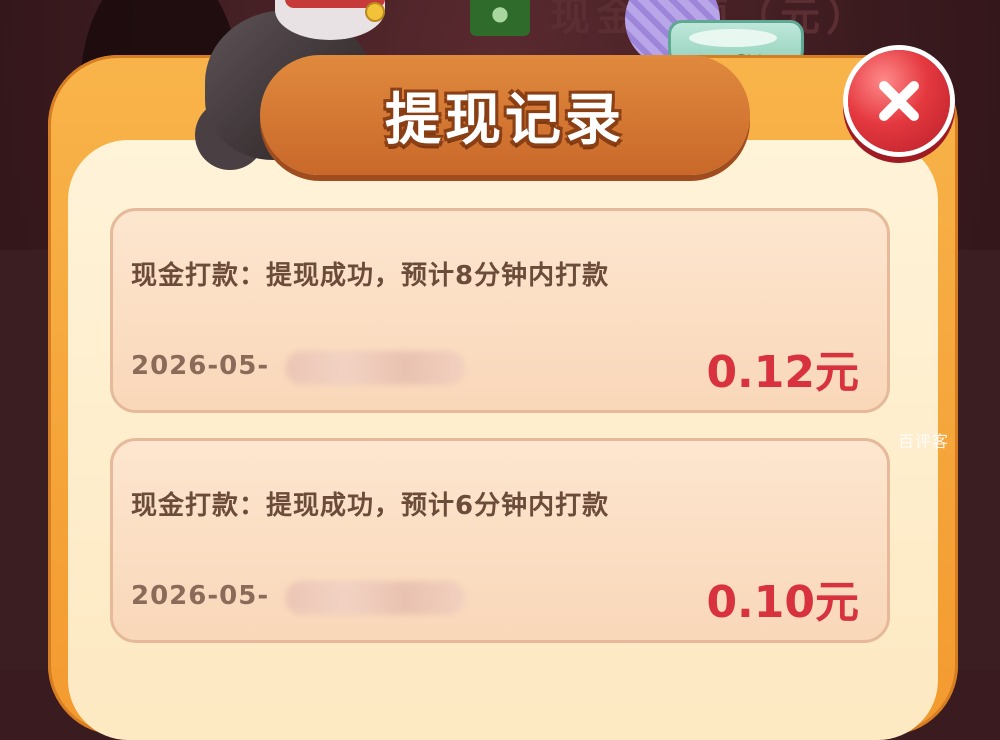  Describe the element at coordinates (733, 38) in the screenshot. I see `bowl-inner` at that location.